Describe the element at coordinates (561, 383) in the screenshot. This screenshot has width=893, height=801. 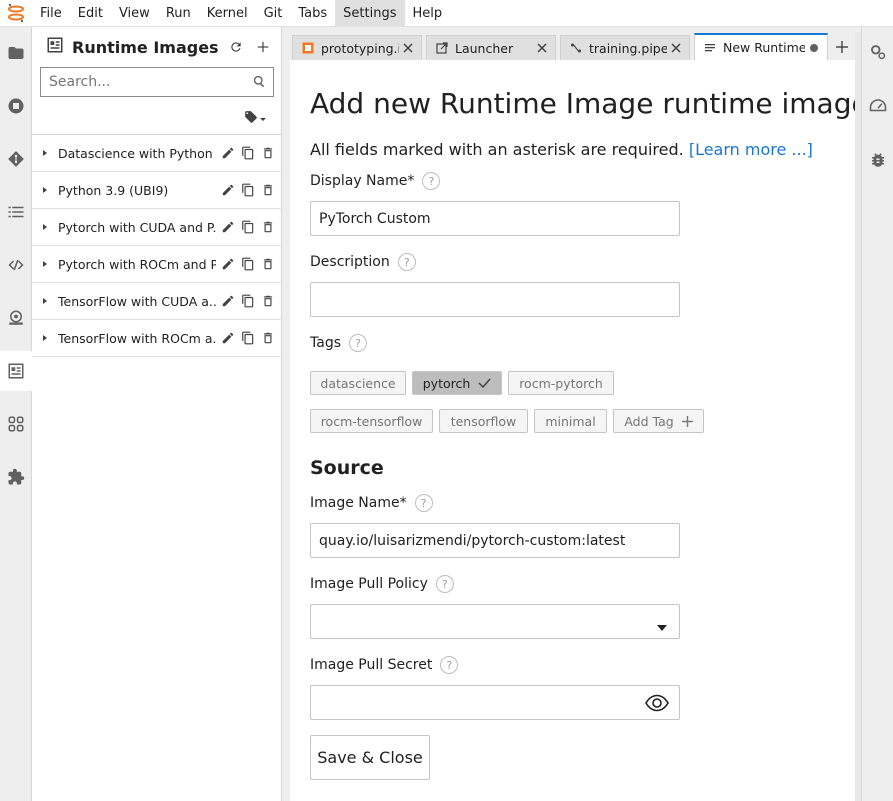
I see `tag-chip-rocm-pytorch: rocm-pytorch` at that location.